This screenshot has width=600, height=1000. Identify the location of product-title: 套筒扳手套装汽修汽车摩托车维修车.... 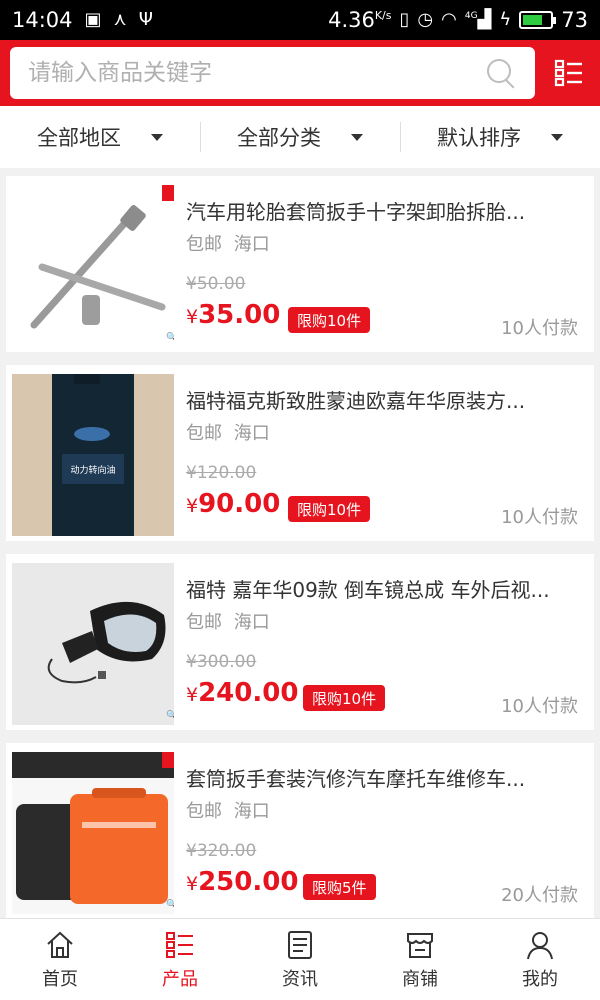
(383, 777).